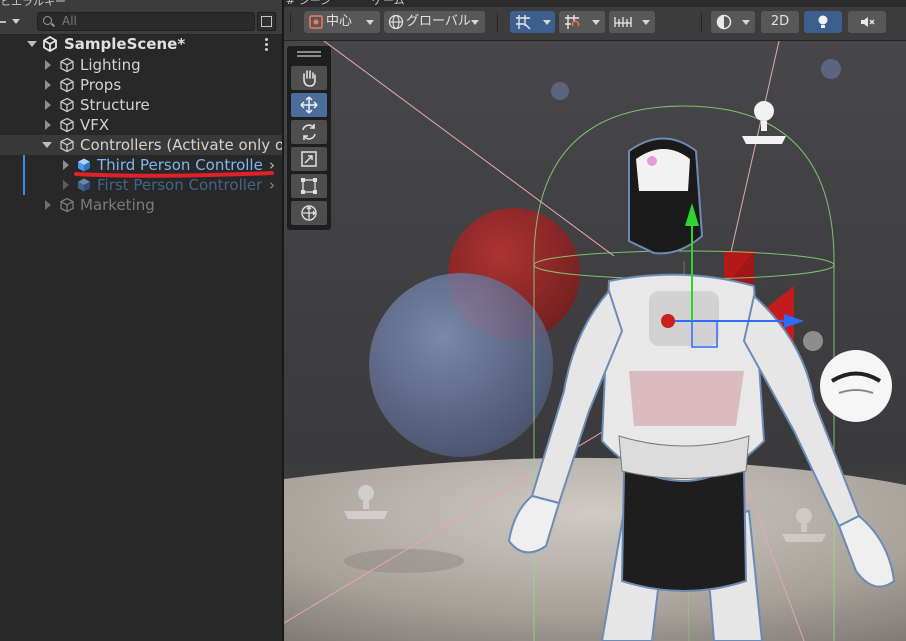  Describe the element at coordinates (595, 3) in the screenshot. I see `scene-tab-strip: # シーン ゲーム` at that location.